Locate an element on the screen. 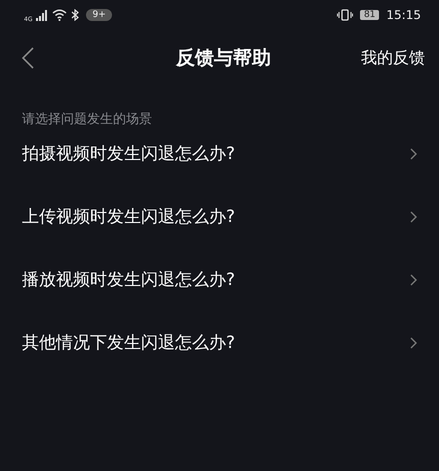 The height and width of the screenshot is (471, 439). back-icon is located at coordinates (28, 58).